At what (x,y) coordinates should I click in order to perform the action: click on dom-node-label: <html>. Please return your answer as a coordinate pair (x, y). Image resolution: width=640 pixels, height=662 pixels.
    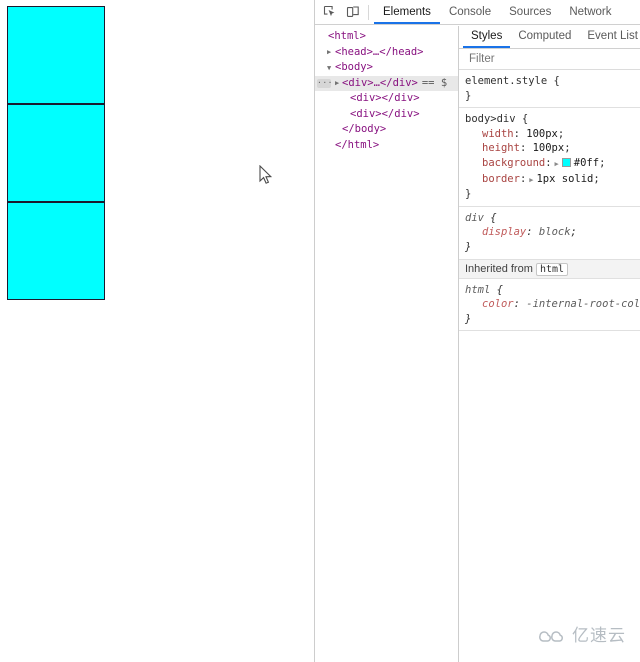
    Looking at the image, I should click on (347, 36).